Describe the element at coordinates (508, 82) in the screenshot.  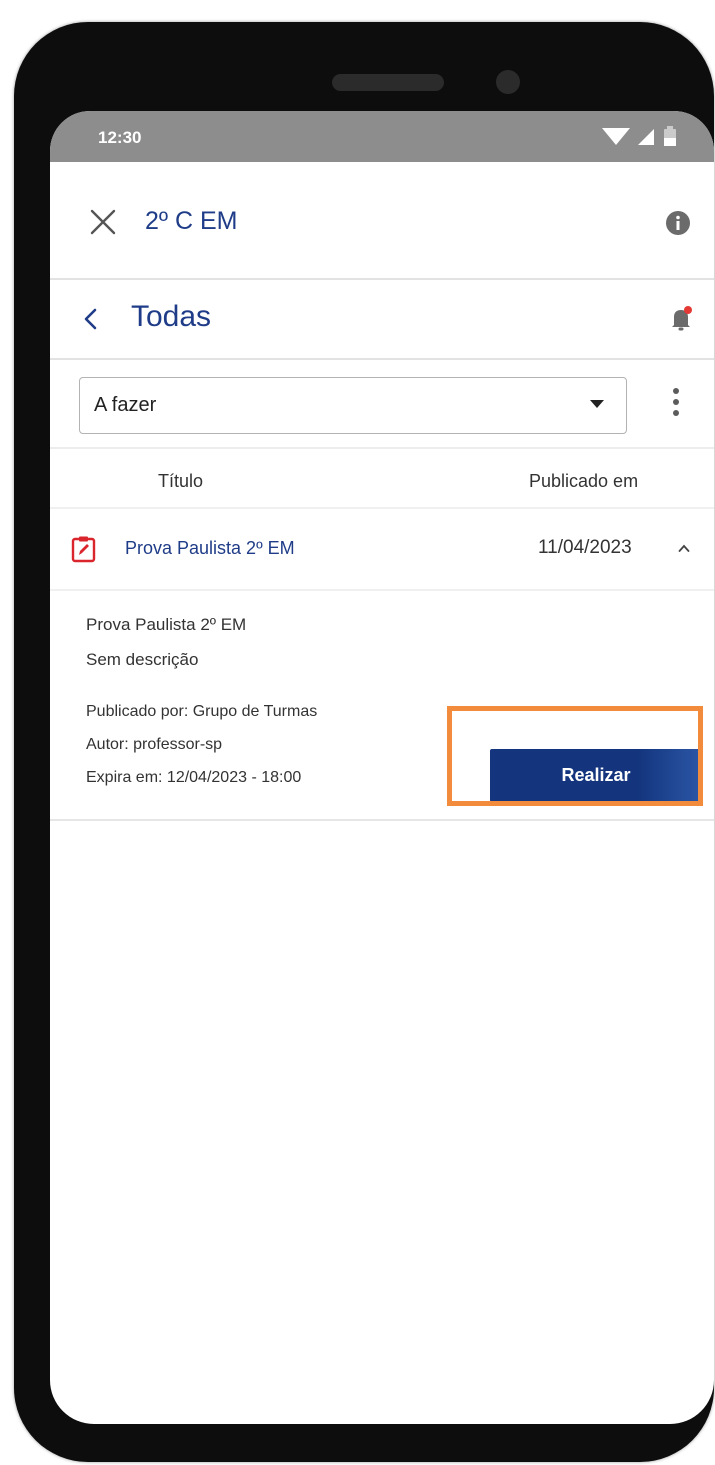
I see `front-camera` at that location.